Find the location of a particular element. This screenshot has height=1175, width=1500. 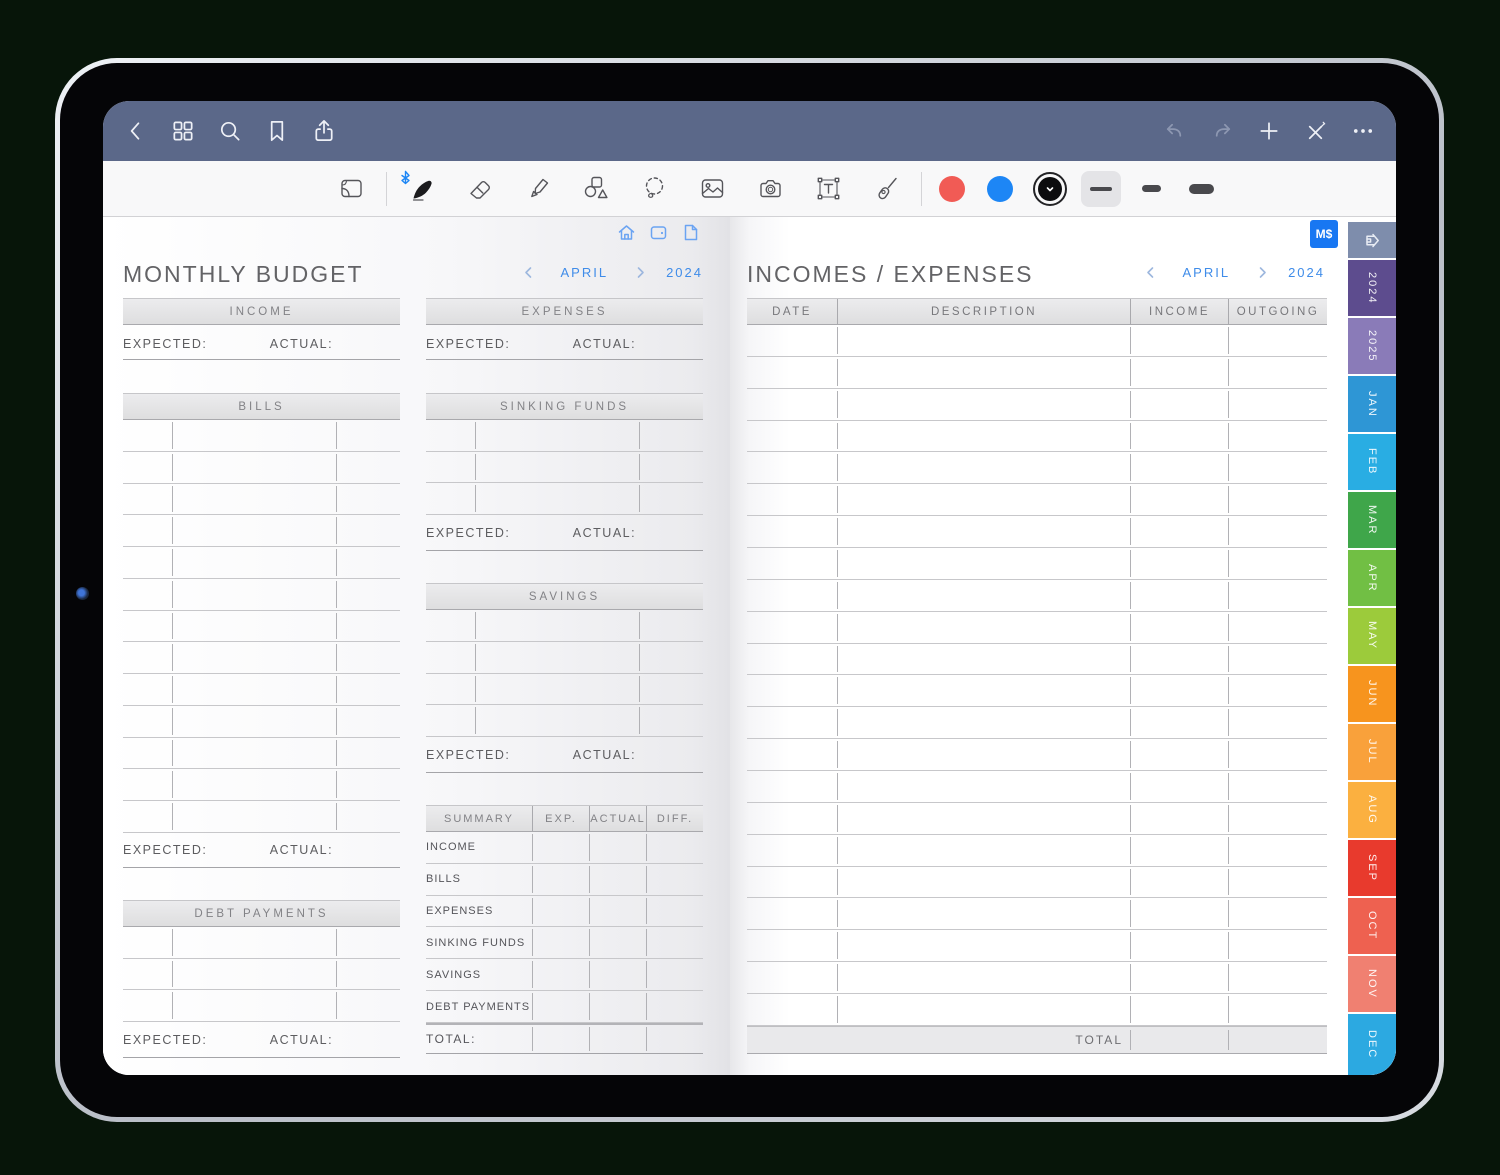

summary-row: SINKING FUNDS is located at coordinates (564, 943).